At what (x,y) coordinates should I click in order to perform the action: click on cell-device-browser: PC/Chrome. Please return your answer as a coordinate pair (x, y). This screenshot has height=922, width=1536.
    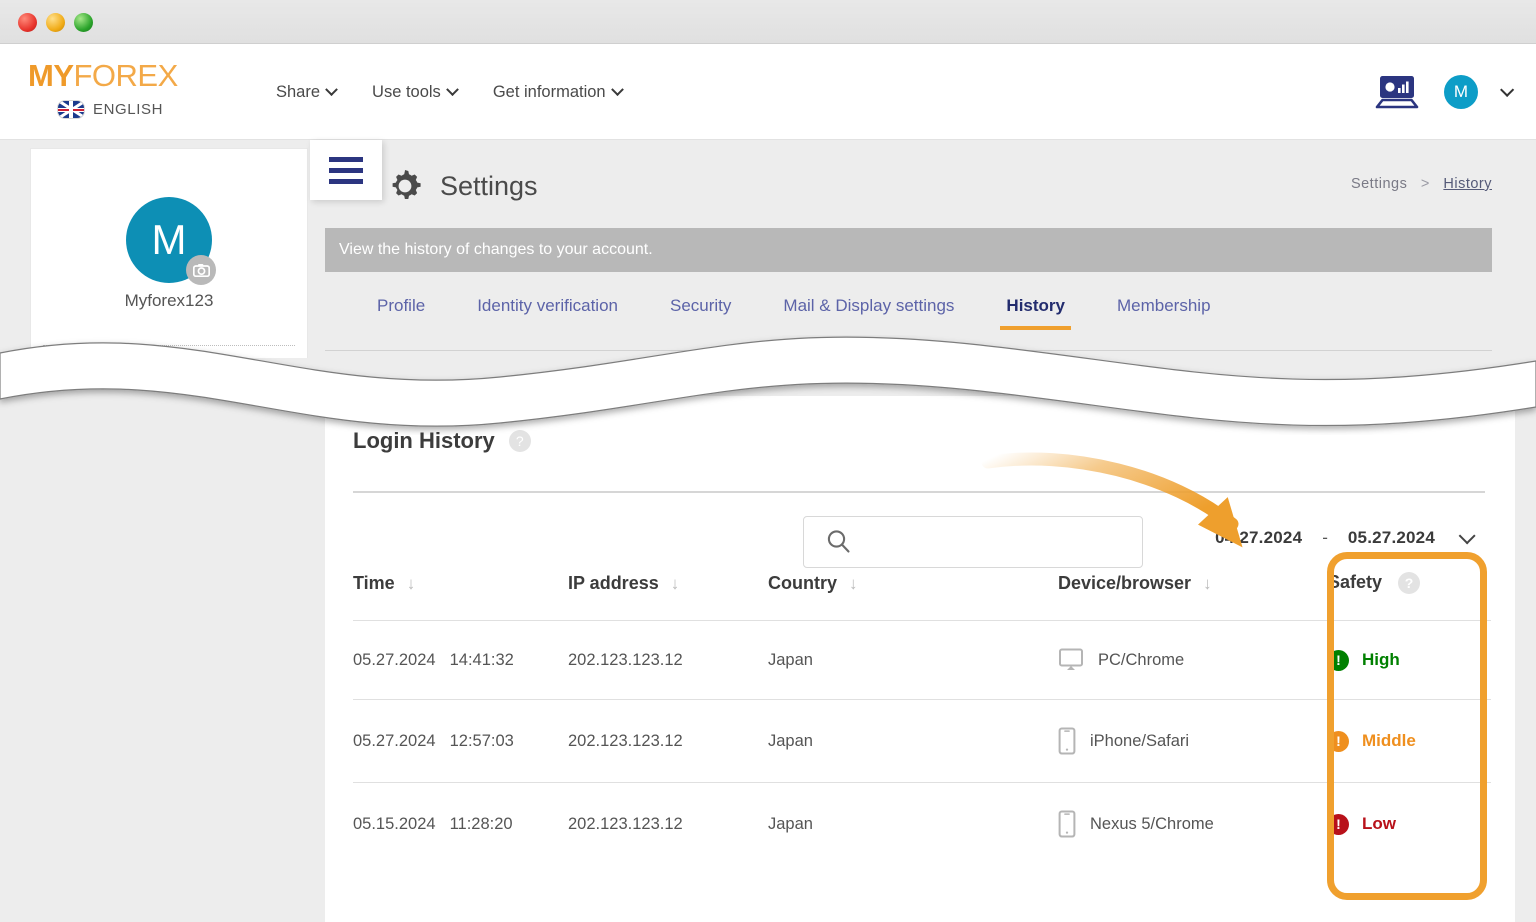
    Looking at the image, I should click on (1193, 660).